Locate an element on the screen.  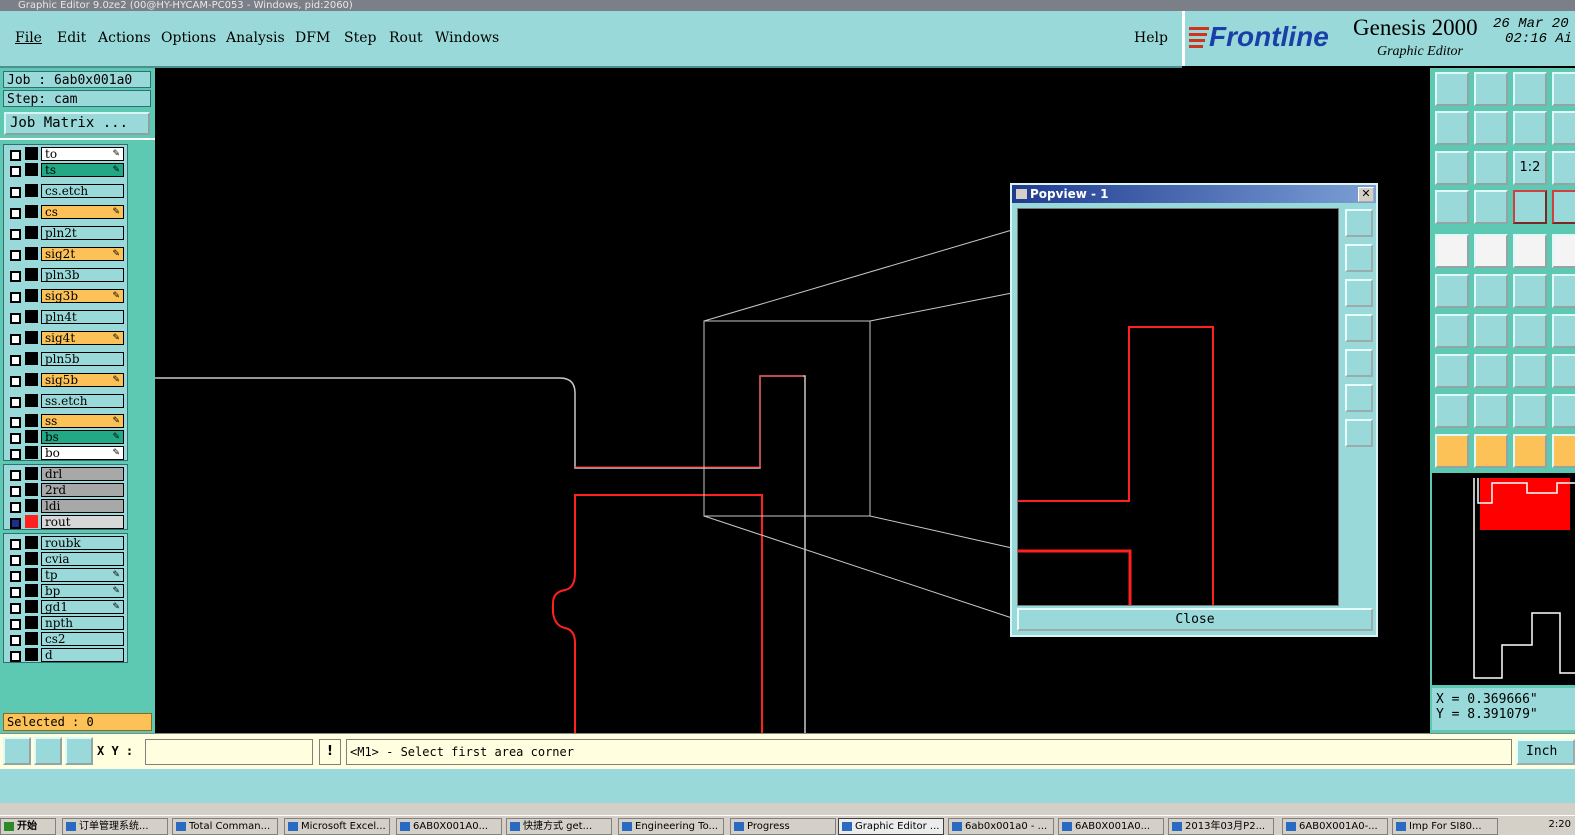
layer-row: tp ✎ is located at coordinates (65, 575).